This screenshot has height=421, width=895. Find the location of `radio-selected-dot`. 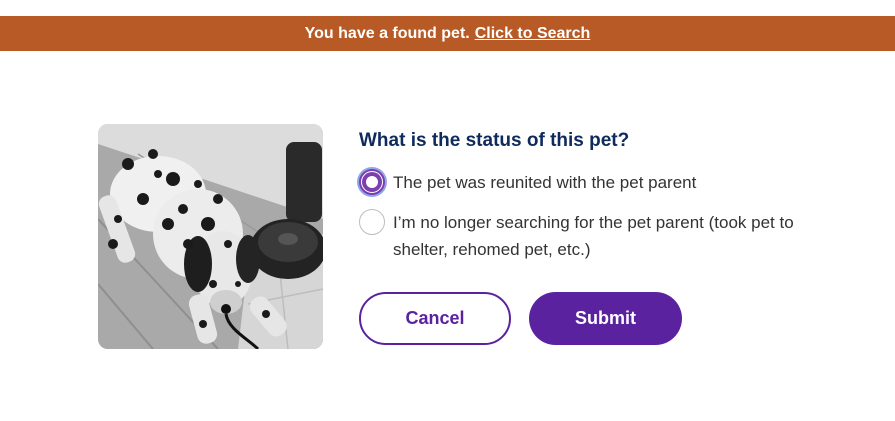

radio-selected-dot is located at coordinates (372, 182).